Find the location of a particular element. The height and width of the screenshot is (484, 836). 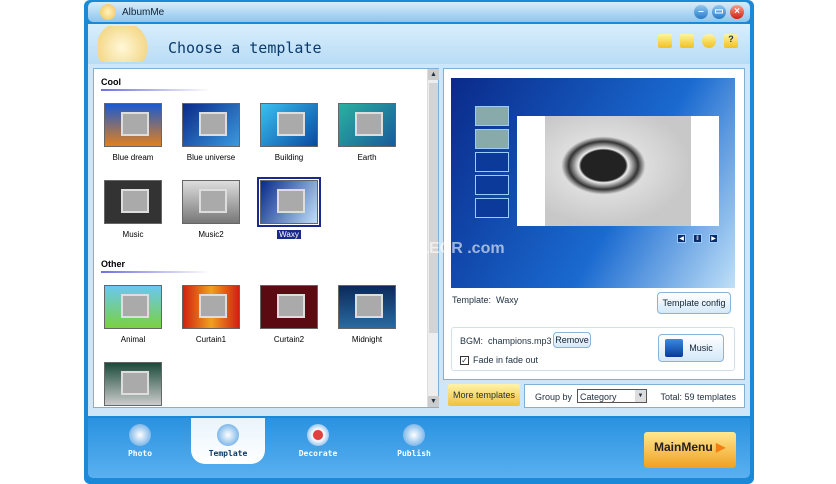

checkbox-icon: ✓ is located at coordinates (464, 360).